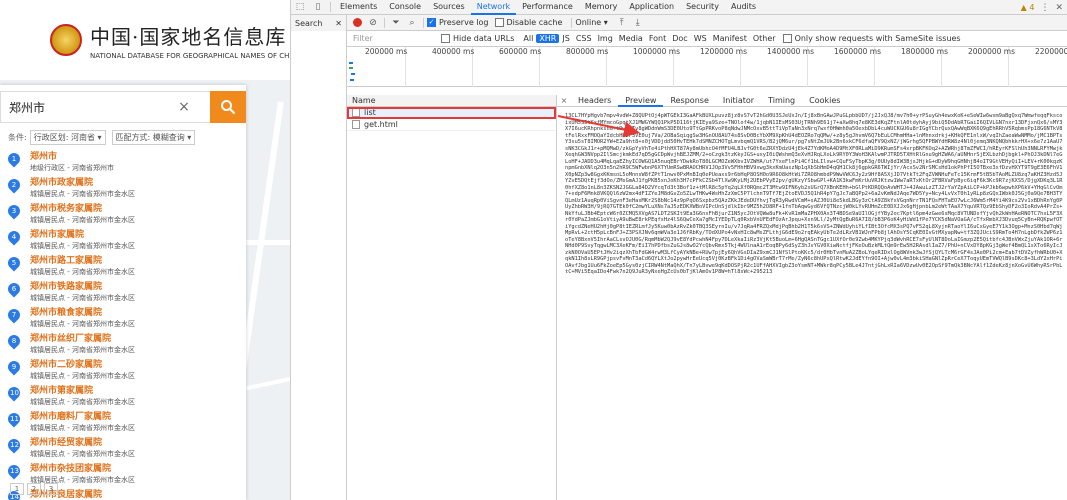 This screenshot has width=1067, height=500. I want to click on result-item: 7 郑州市粮食家属院 城镇居民点 - 河南省郑州市金水区, so click(123, 319).